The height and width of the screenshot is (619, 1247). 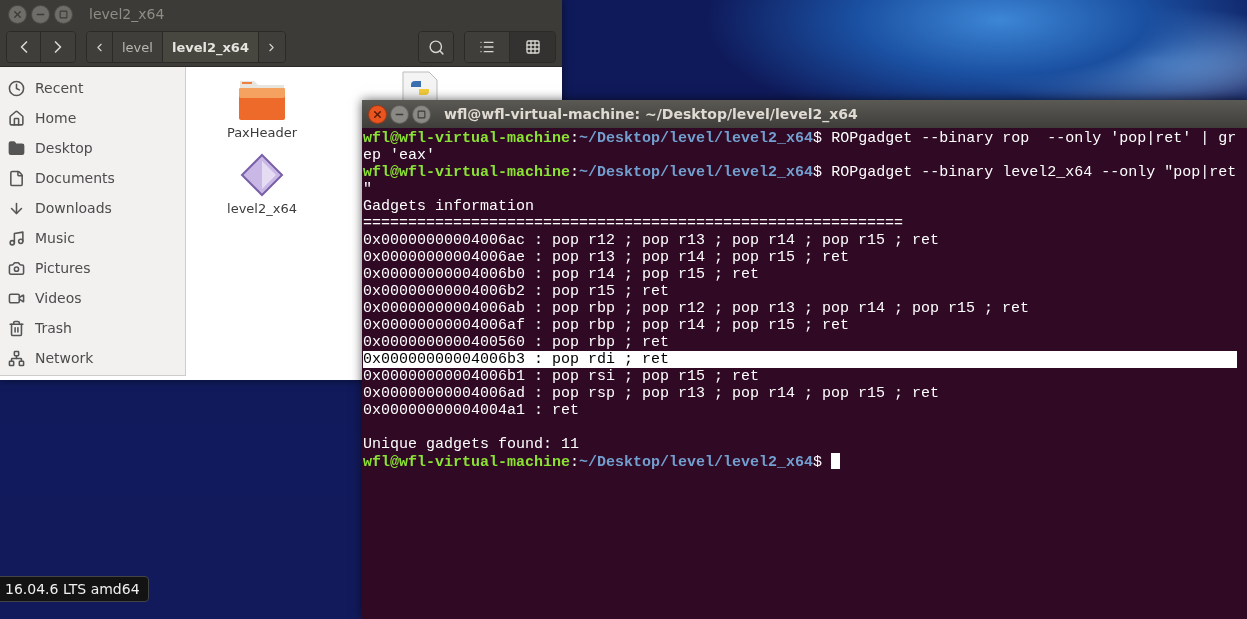 What do you see at coordinates (92, 238) in the screenshot?
I see `sidebar-item: Music` at bounding box center [92, 238].